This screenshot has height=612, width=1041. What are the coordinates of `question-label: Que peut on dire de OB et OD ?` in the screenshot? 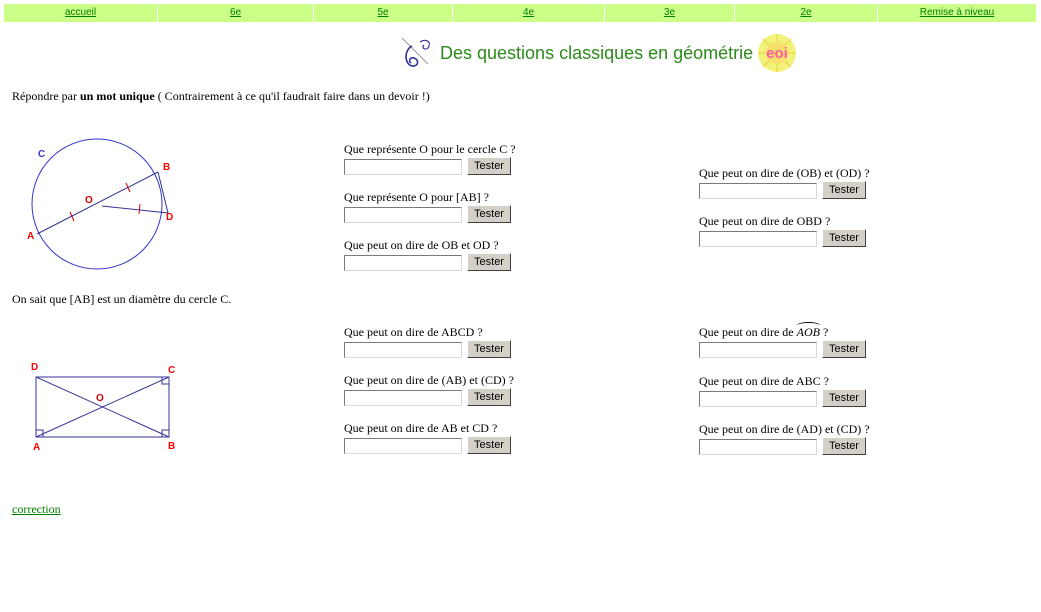 It's located at (421, 245).